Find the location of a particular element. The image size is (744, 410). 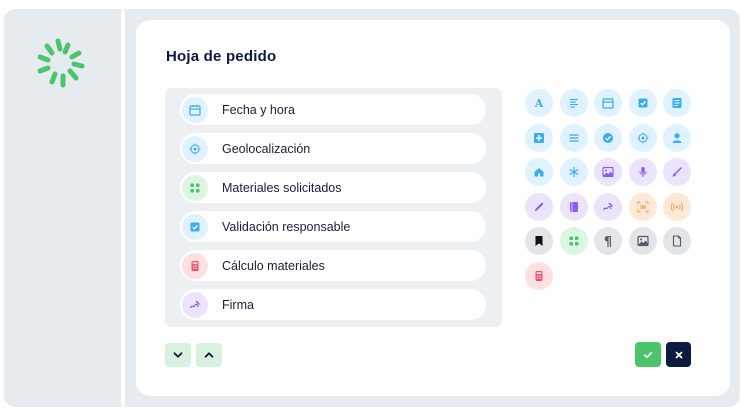

sidebar-divider is located at coordinates (123, 208).